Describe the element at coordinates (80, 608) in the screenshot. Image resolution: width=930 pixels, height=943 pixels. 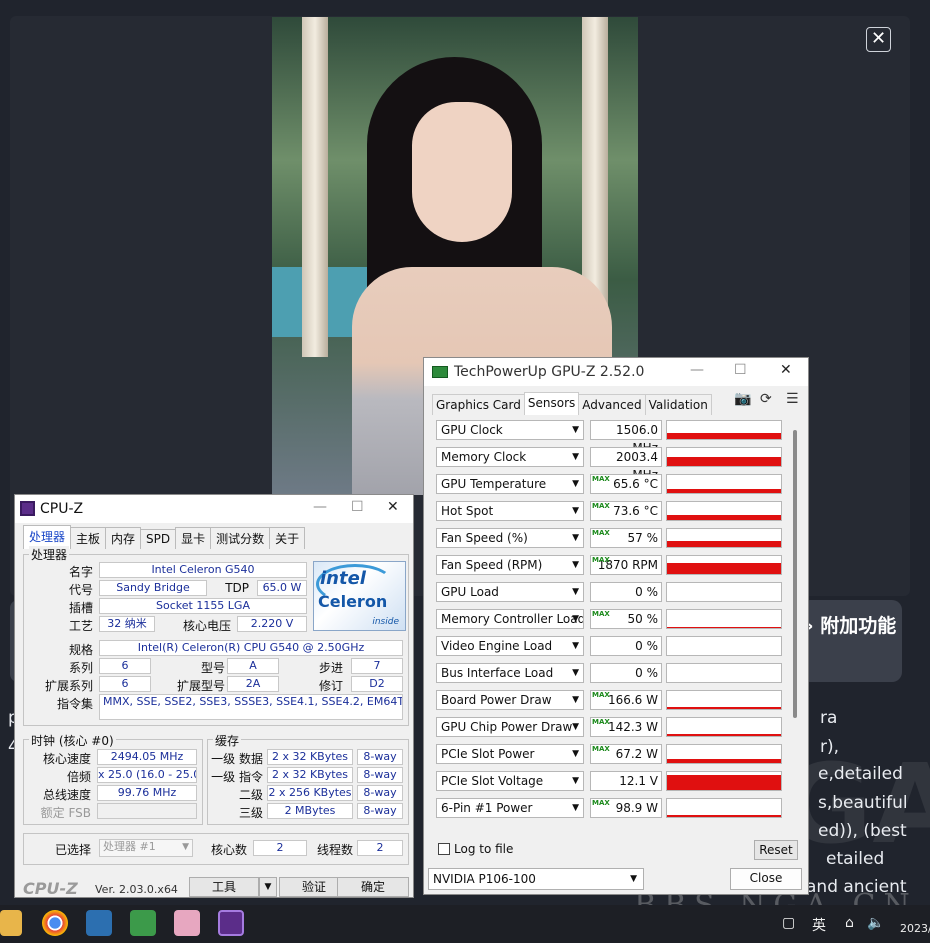
I see `package-label: 插槽` at that location.